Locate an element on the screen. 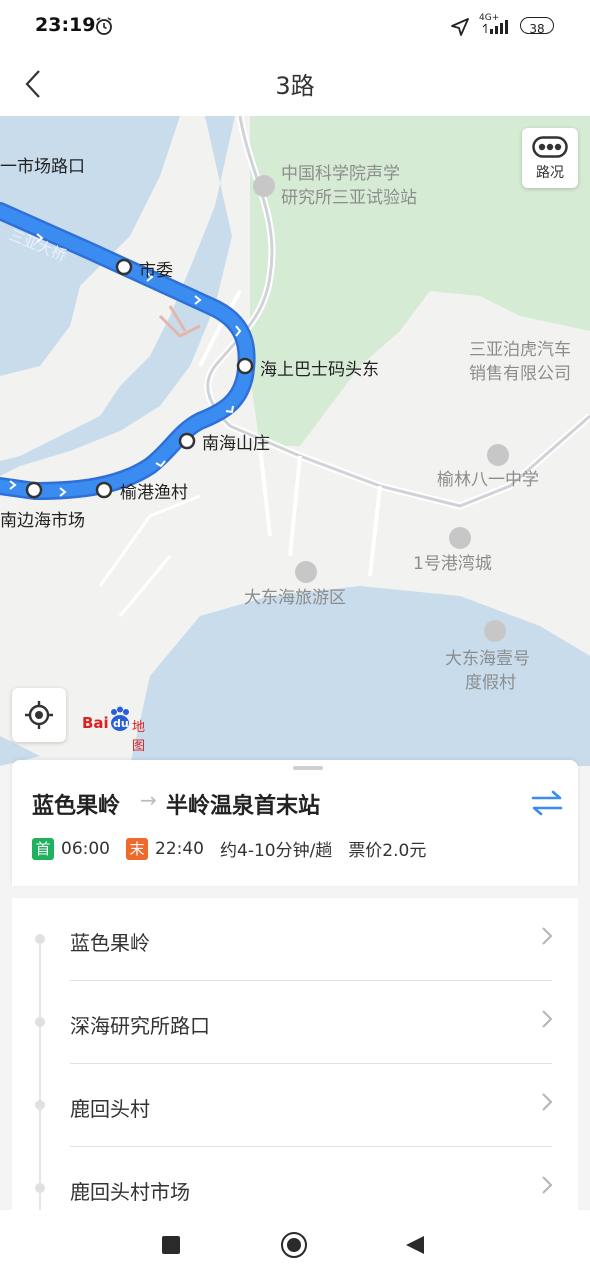 Image resolution: width=590 pixels, height=1280 pixels. mall-poi-icon is located at coordinates (460, 538).